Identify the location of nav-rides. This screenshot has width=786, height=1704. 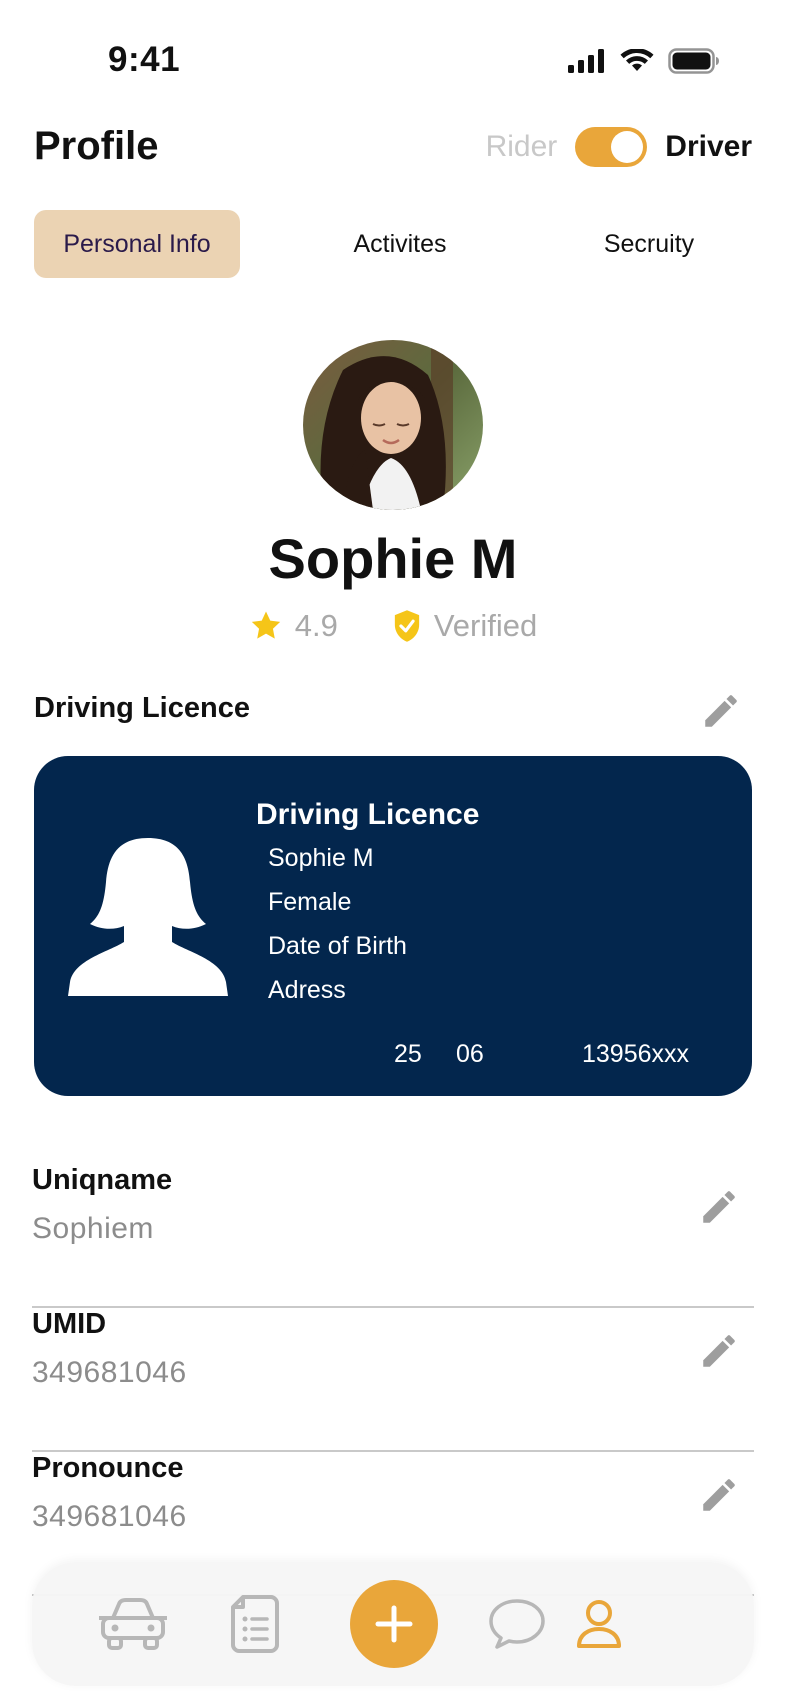
(133, 1624).